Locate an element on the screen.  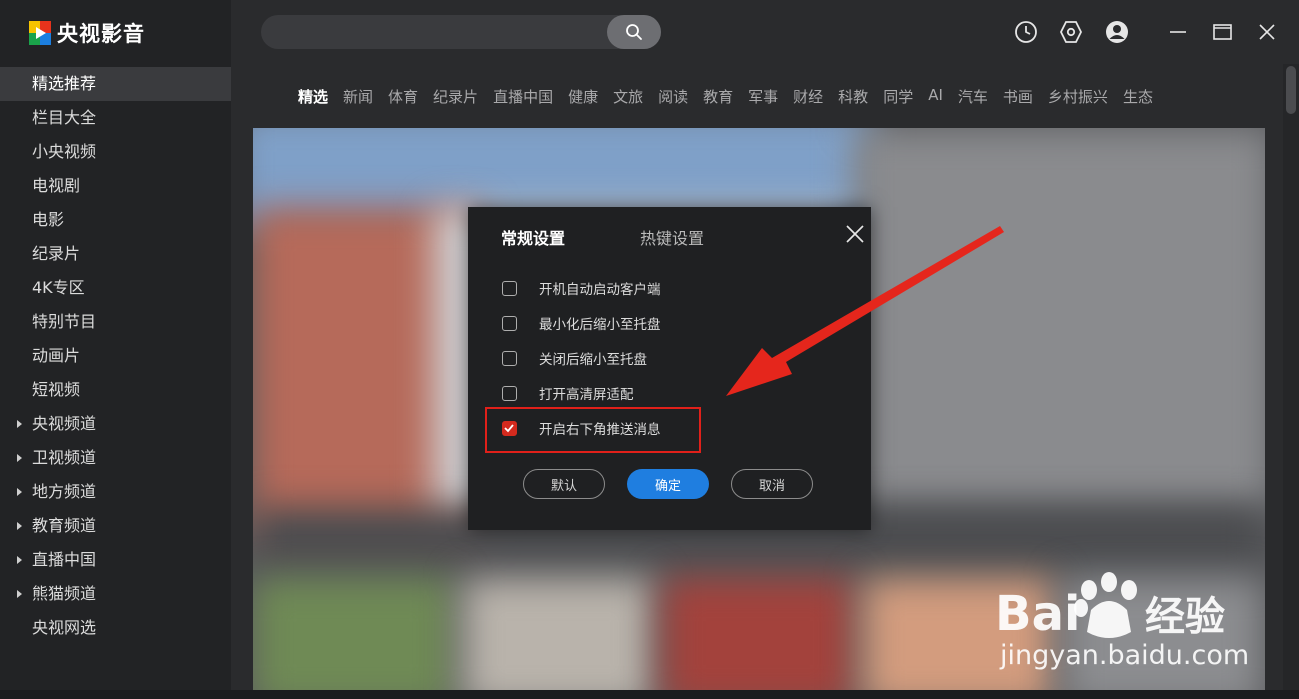
sidebar-item-label: 电影 is located at coordinates (48, 219).